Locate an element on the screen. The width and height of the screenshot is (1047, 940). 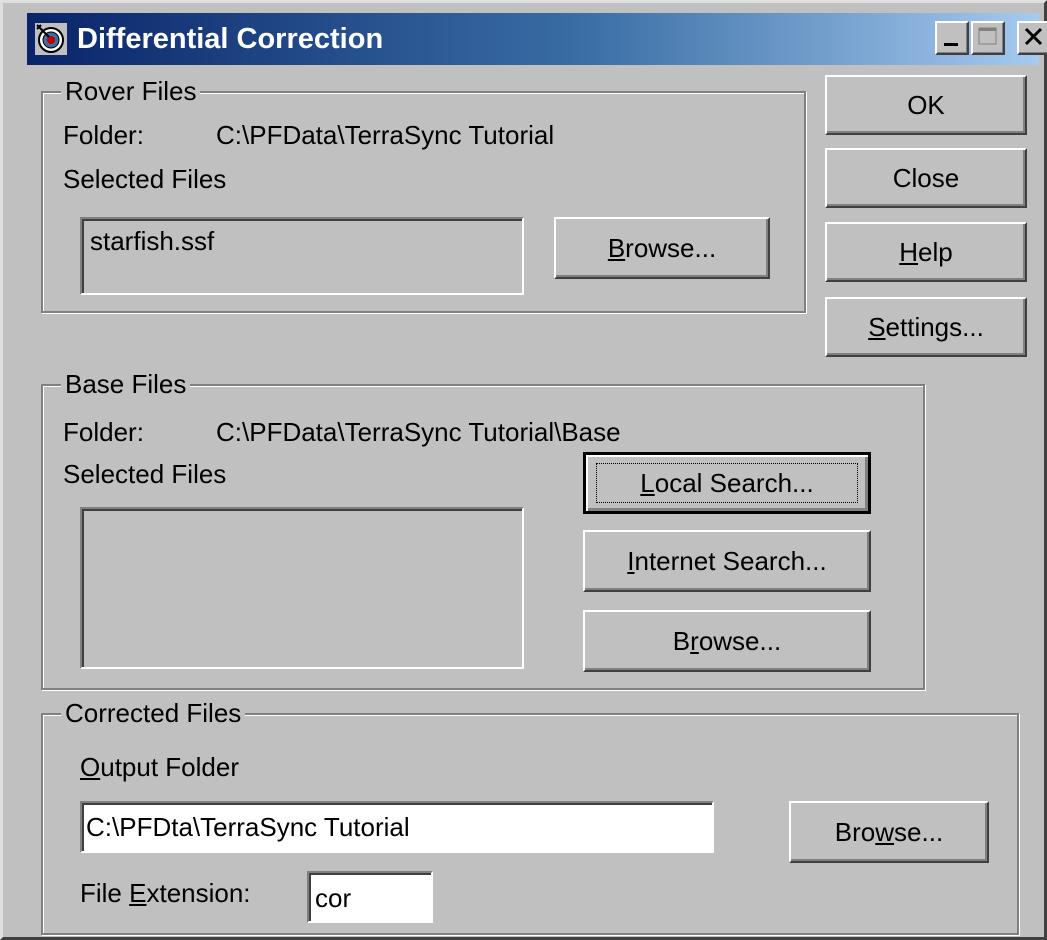
base-selected-files-list is located at coordinates (302, 588).